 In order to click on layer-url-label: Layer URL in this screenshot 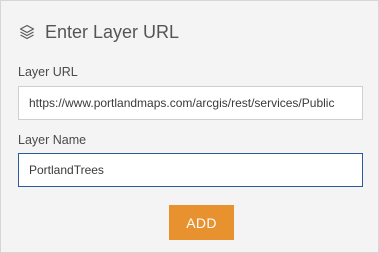, I will do `click(48, 72)`.